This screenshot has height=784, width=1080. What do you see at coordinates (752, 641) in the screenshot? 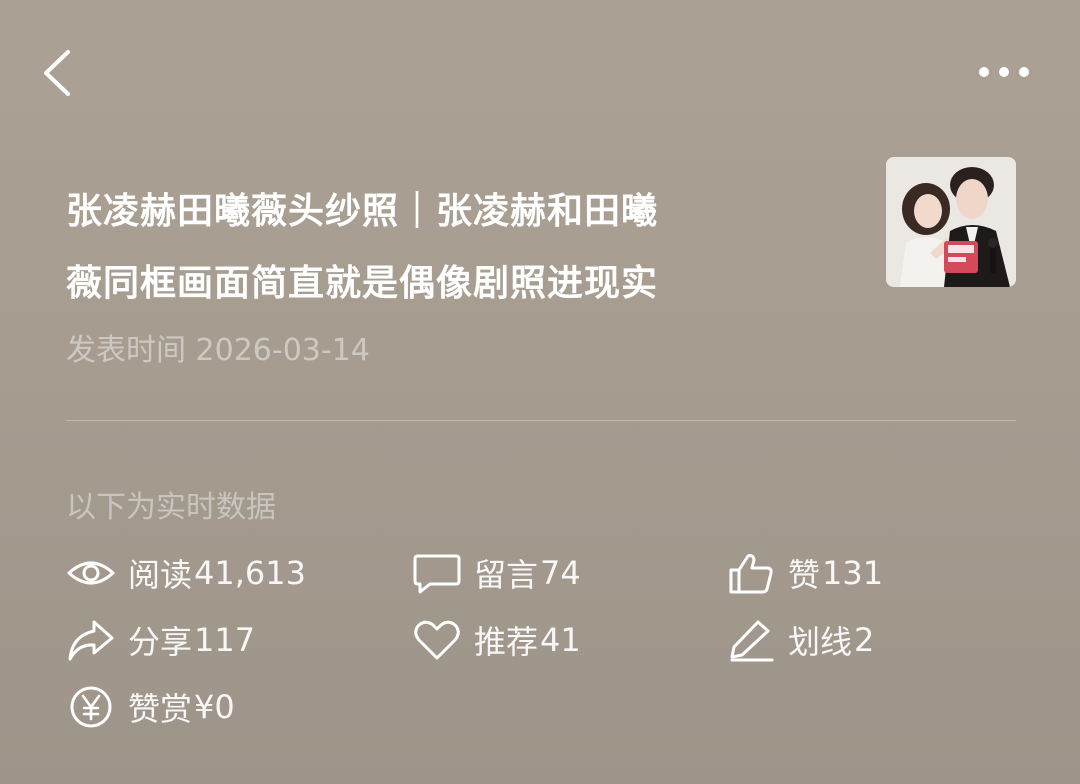
I see `pen-icon` at bounding box center [752, 641].